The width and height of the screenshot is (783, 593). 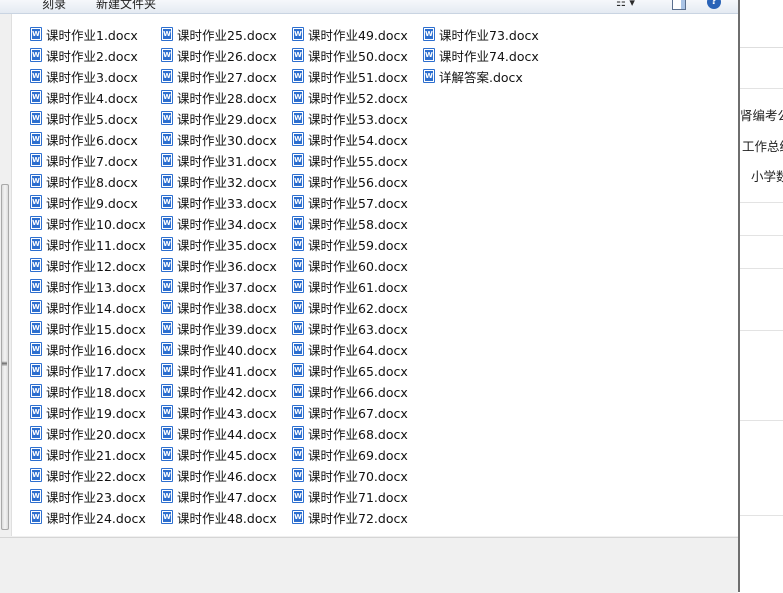 I want to click on file-item: 课时作业8.docx, so click(x=84, y=181).